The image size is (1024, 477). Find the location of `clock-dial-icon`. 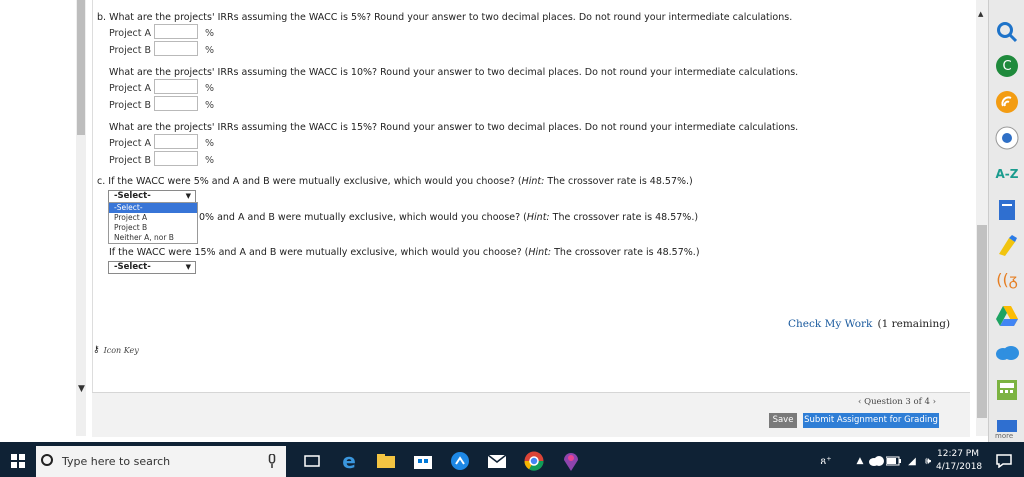

clock-dial-icon is located at coordinates (1007, 138).